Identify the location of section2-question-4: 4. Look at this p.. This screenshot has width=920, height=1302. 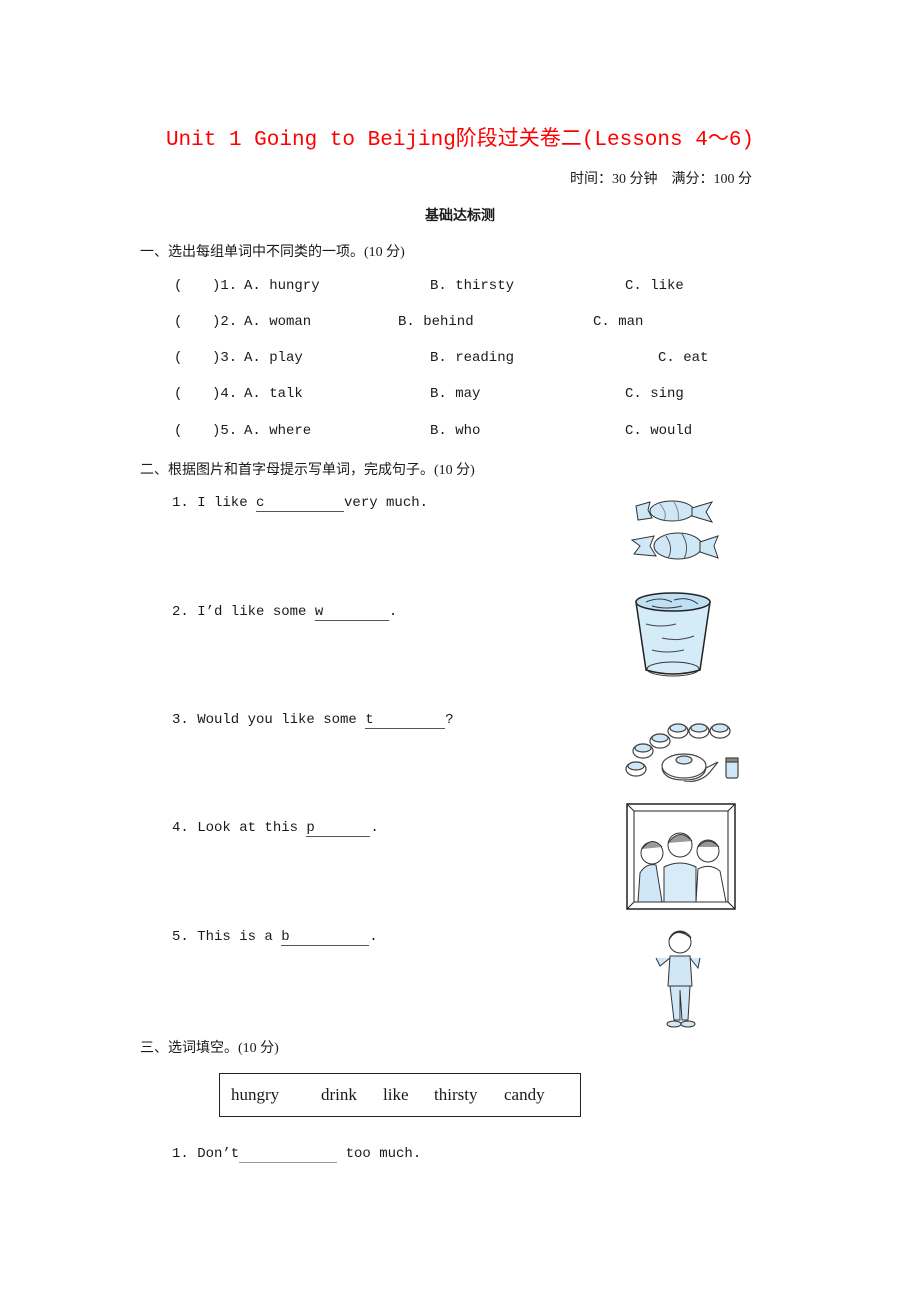
(275, 828).